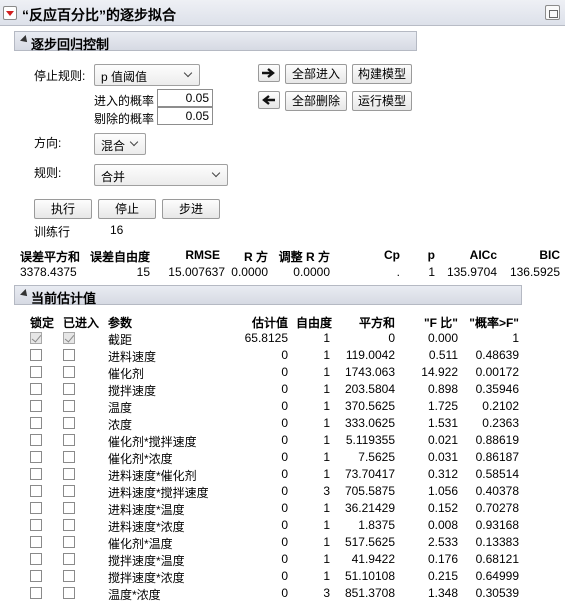  Describe the element at coordinates (120, 323) in the screenshot. I see `col-header-parameter: 参数` at that location.